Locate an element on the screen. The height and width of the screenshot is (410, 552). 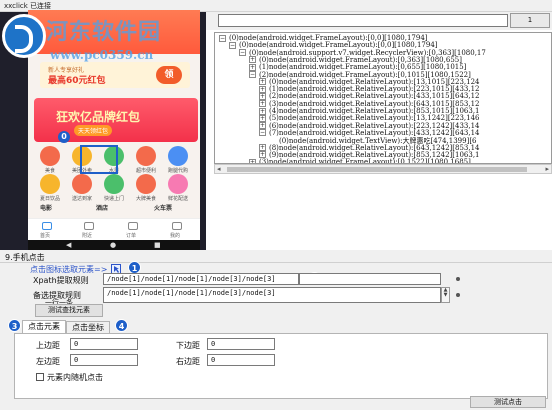
scroll-right-icon: ▸ is located at coordinates (547, 169).